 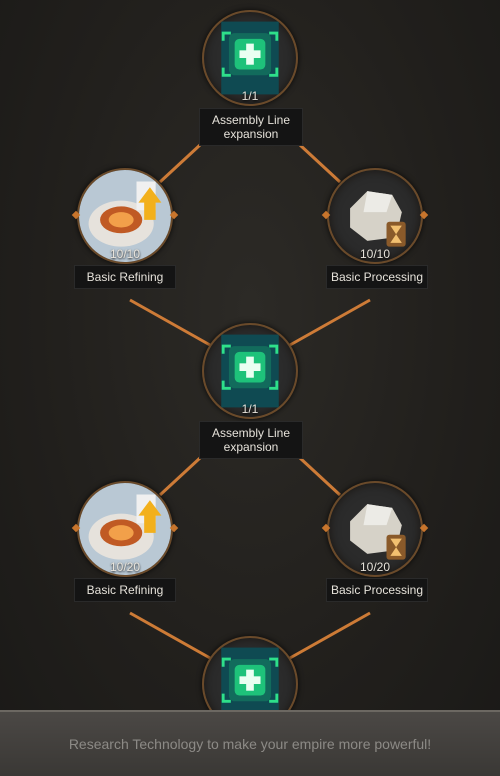 I want to click on tech-node-assembly-line-2: 1/1, so click(x=250, y=371).